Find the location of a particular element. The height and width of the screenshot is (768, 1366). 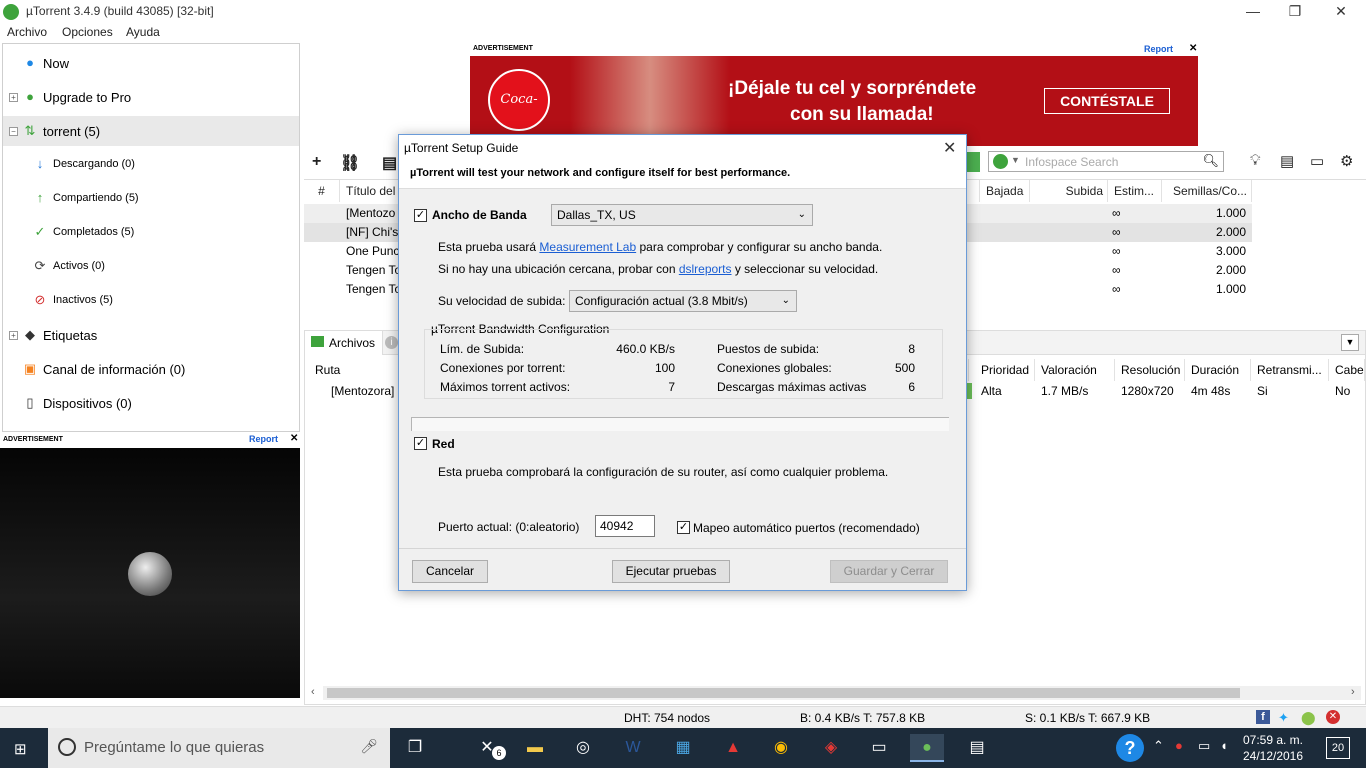

twitter-icon: ✦ is located at coordinates (1283, 718).